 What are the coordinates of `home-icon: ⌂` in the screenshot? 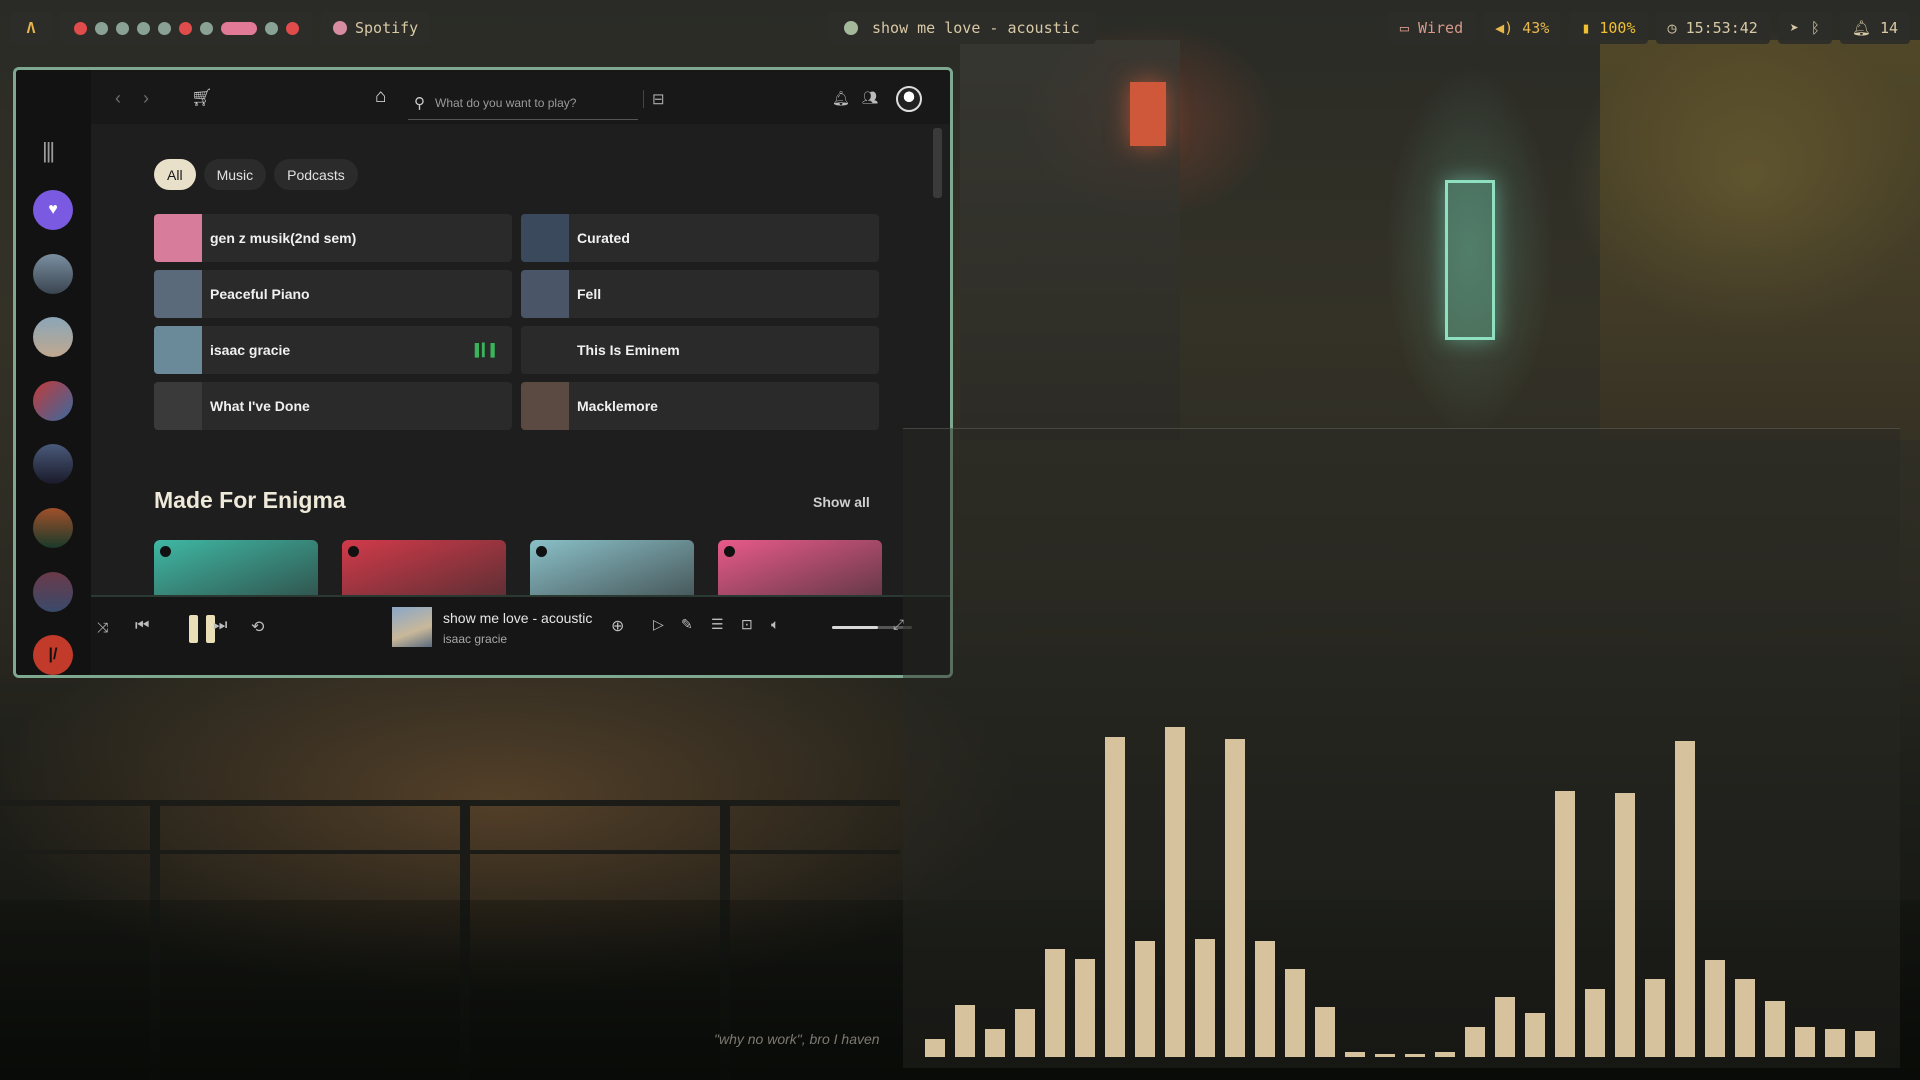 It's located at (380, 97).